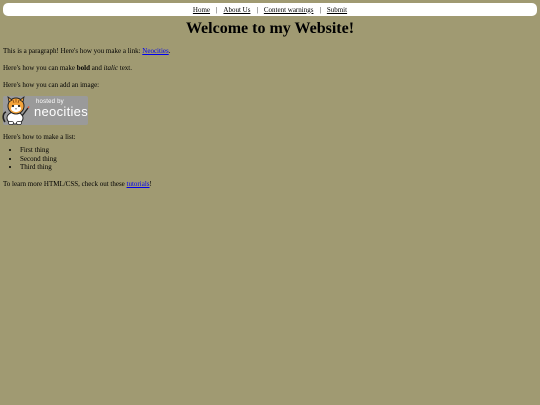 The image size is (540, 405). What do you see at coordinates (236, 10) in the screenshot?
I see `nav-about-link: About Us` at bounding box center [236, 10].